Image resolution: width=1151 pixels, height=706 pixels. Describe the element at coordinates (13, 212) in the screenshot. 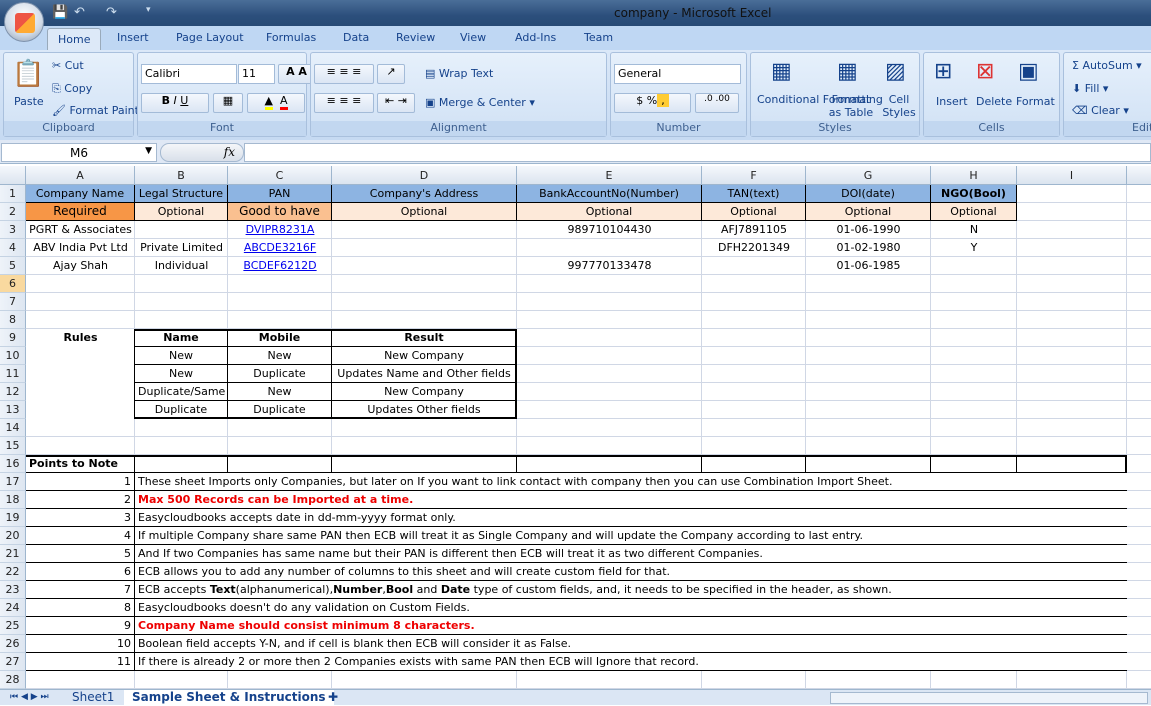

I see `row-header-2: 2` at that location.